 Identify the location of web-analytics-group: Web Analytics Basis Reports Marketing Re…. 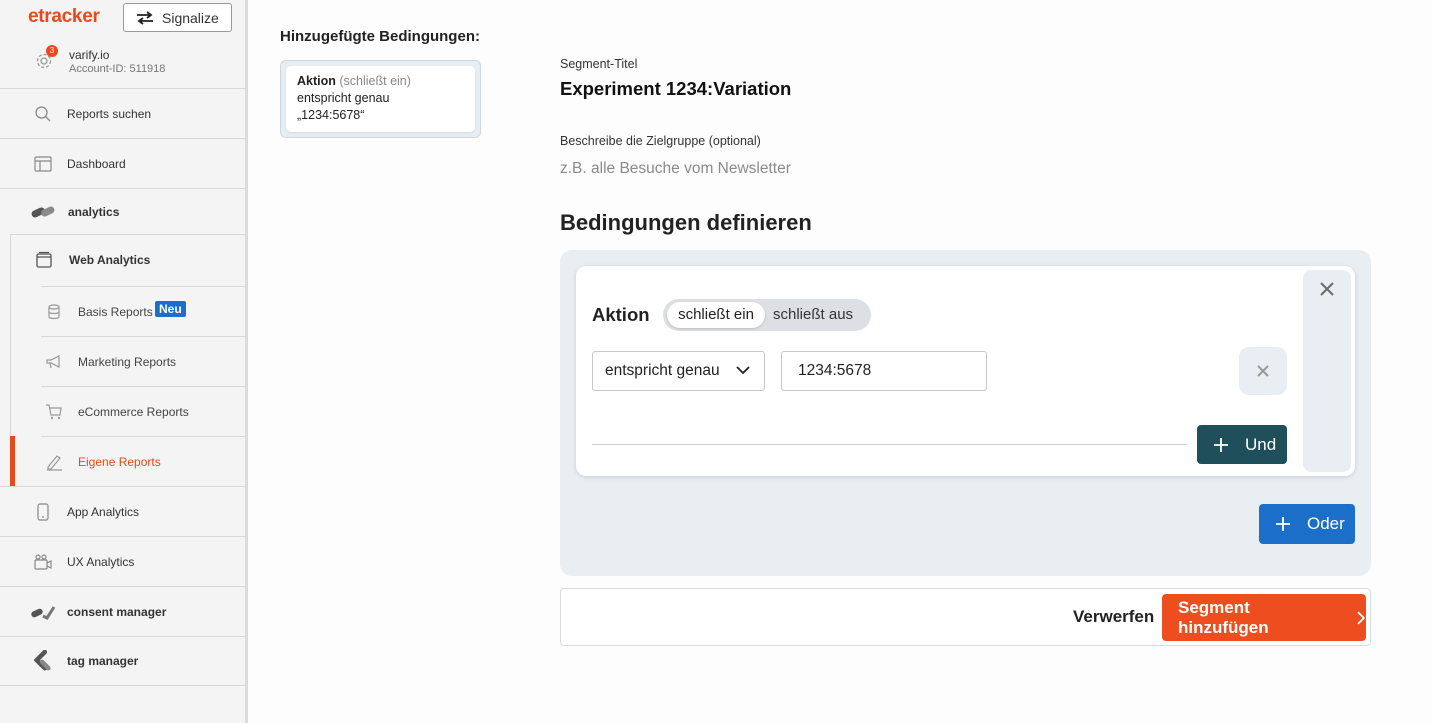
(128, 360).